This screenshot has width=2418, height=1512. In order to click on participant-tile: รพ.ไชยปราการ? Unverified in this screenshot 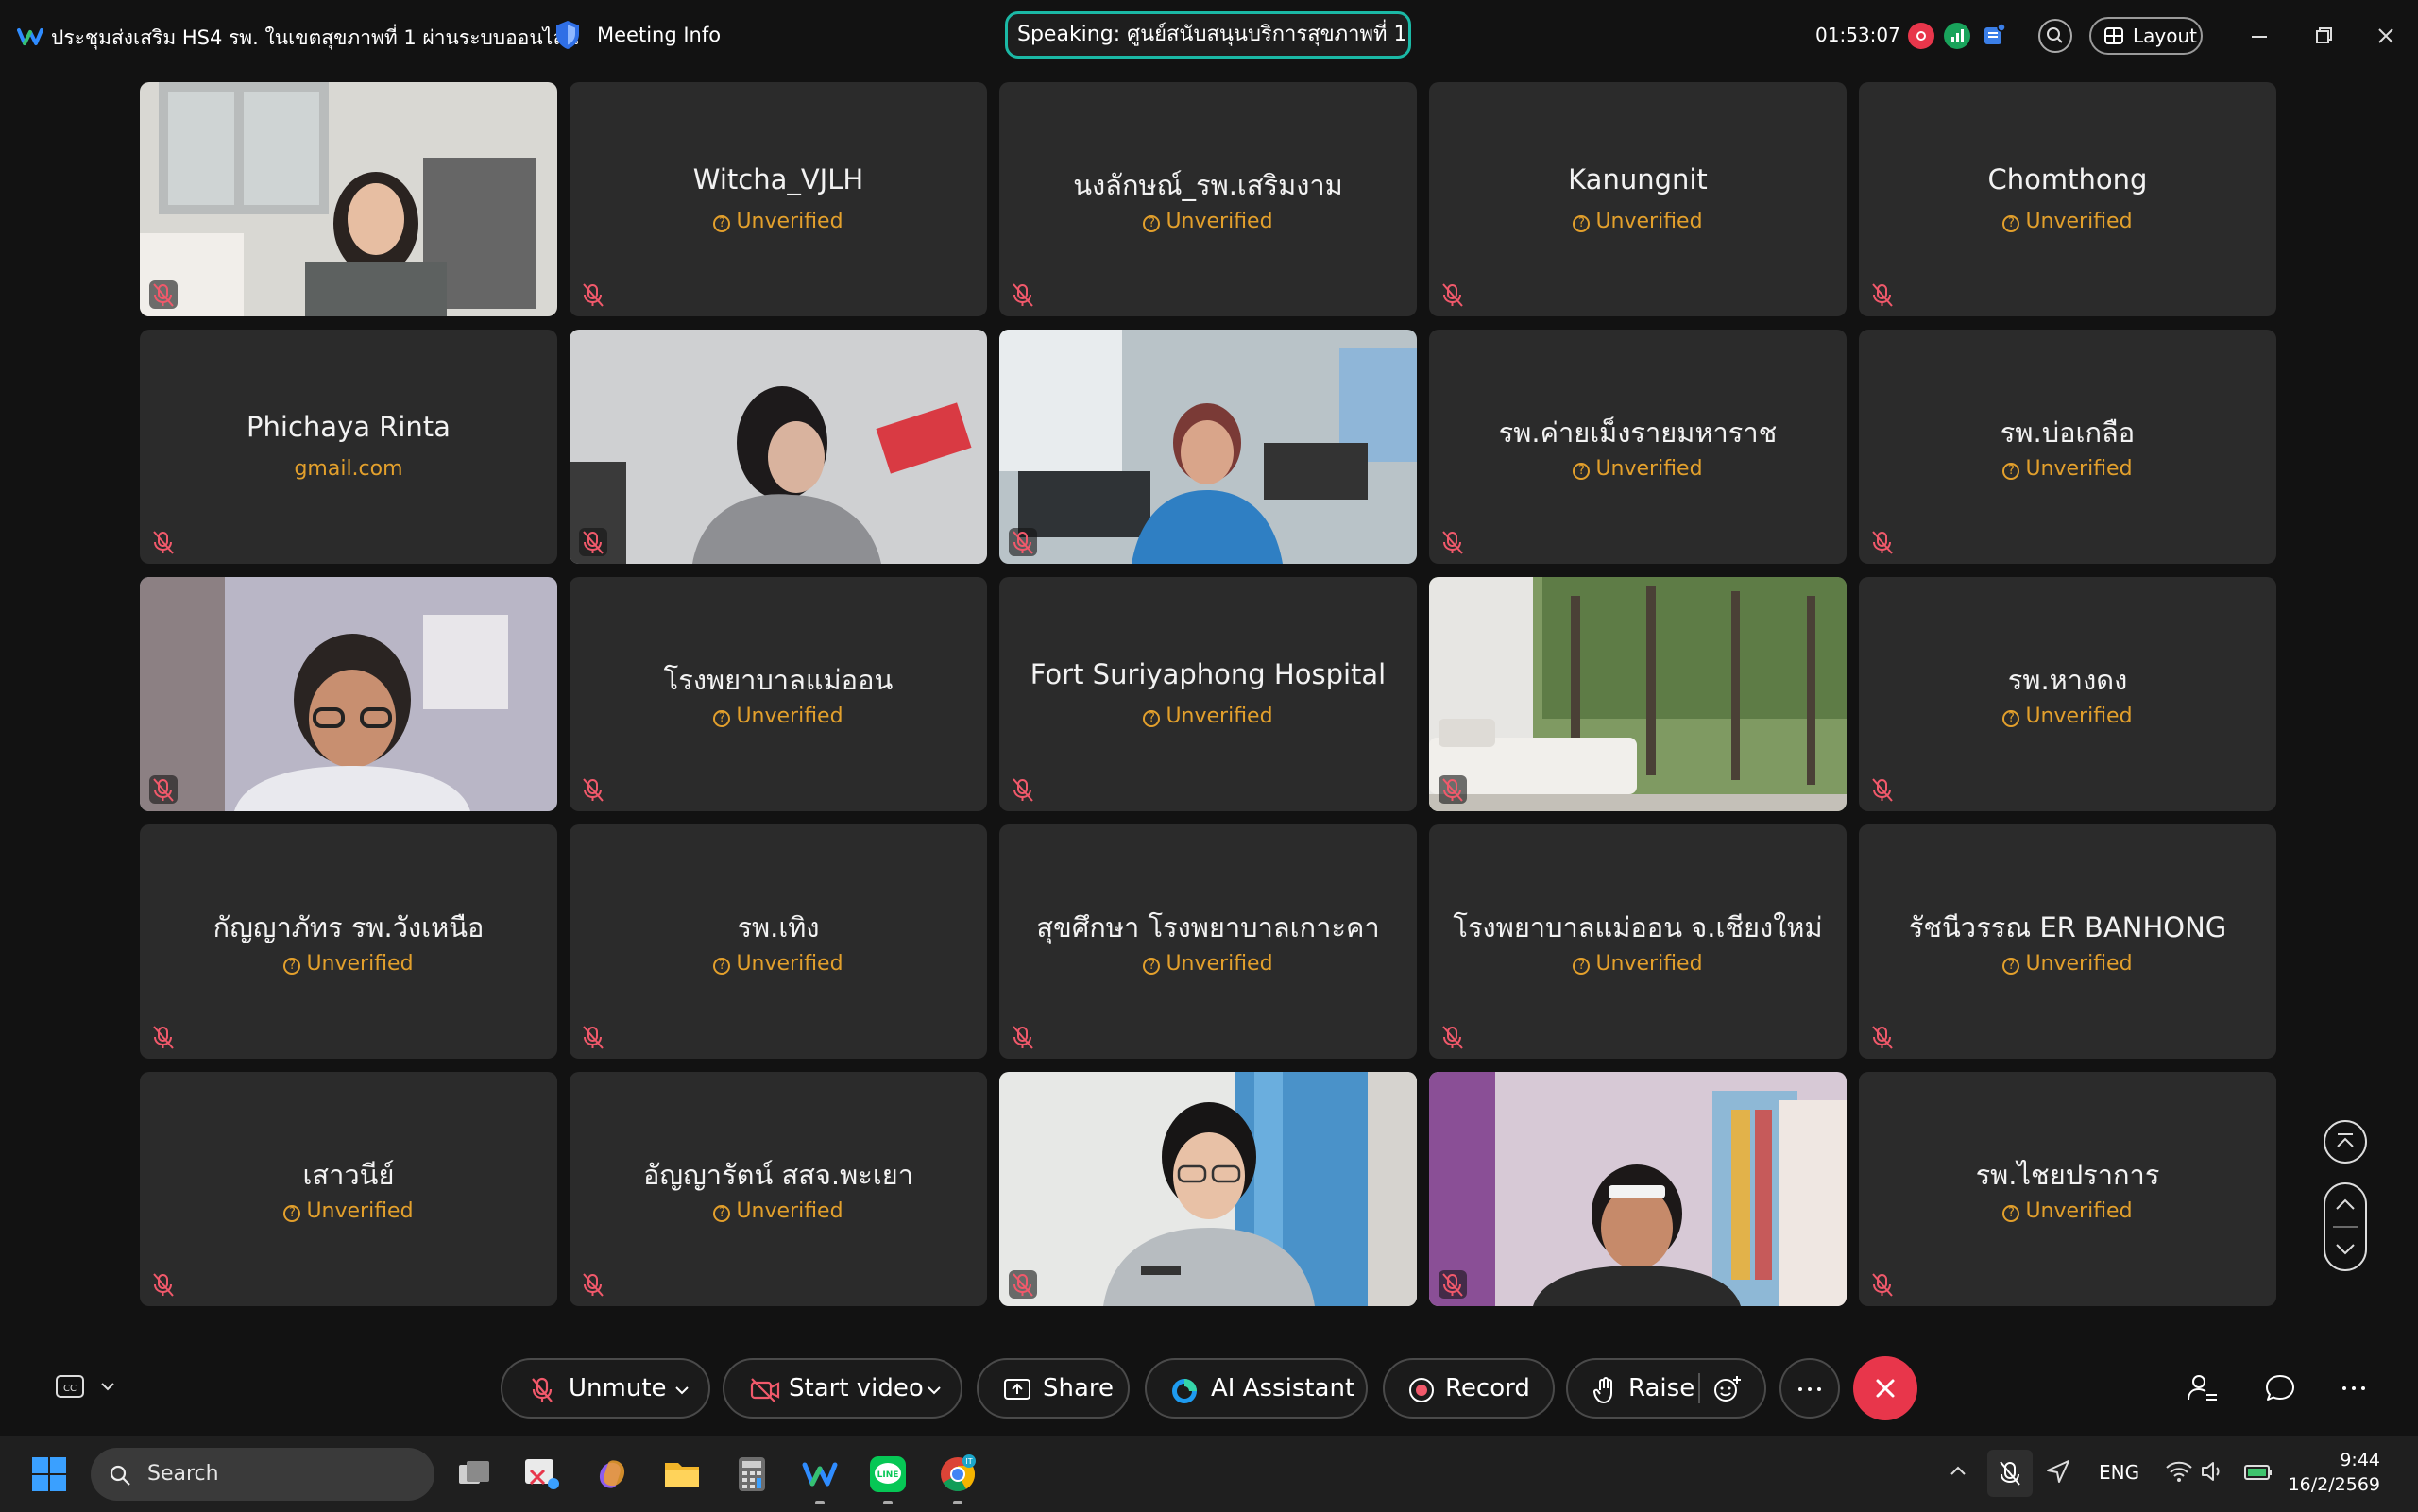, I will do `click(2067, 1189)`.